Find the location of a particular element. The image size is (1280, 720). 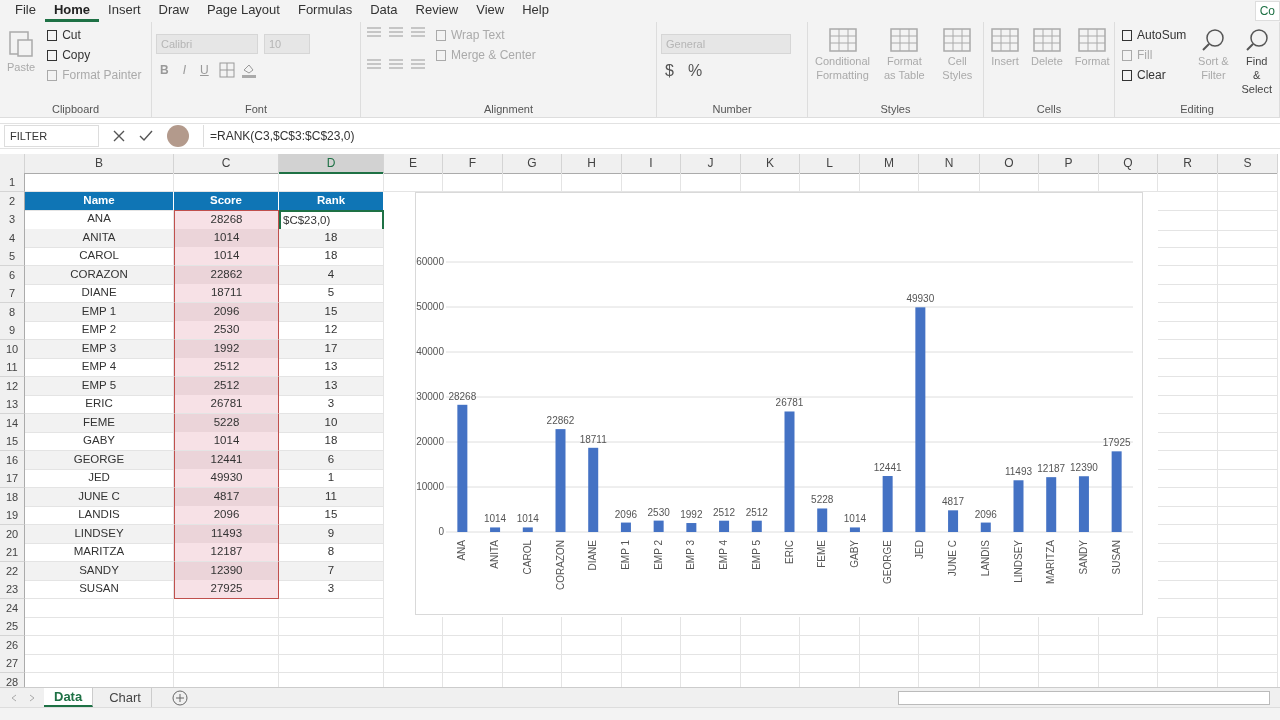

ribbon-tab: Review is located at coordinates (437, 11).